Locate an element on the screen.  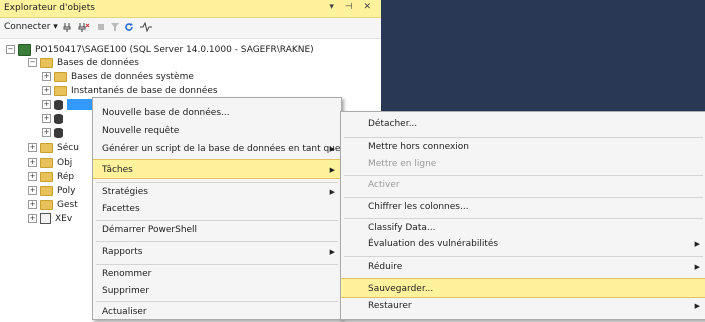
menu-item-refresh: Actualiser is located at coordinates (217, 312).